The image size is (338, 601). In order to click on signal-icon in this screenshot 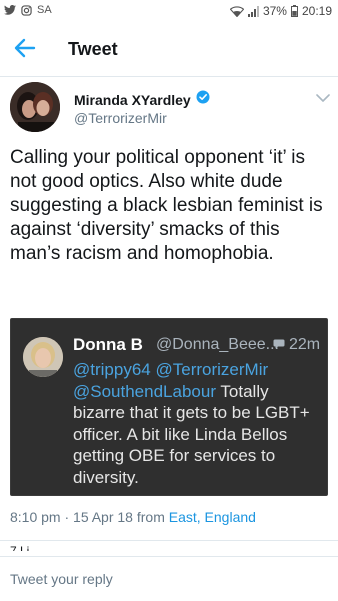, I will do `click(253, 11)`.